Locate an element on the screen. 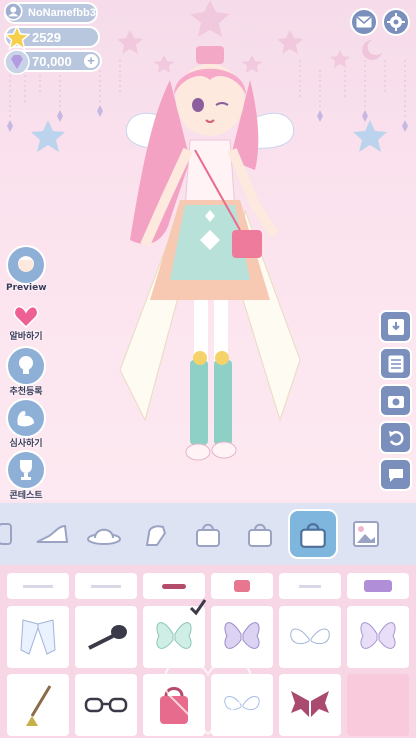 The image size is (416, 738). judge-label: 심사하기 is located at coordinates (26, 444).